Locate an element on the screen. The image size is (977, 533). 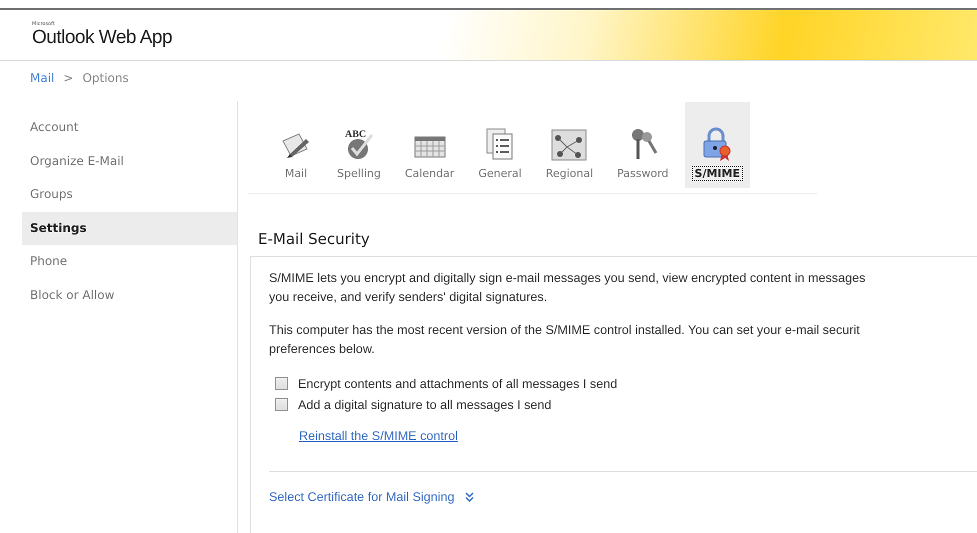
toolbar-tab: General is located at coordinates (500, 145).